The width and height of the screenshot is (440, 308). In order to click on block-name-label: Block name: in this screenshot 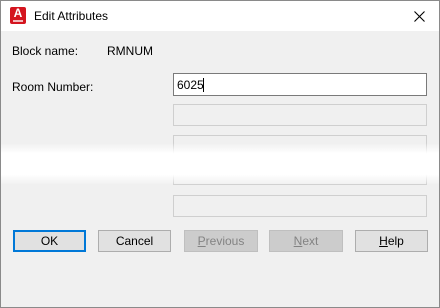, I will do `click(45, 51)`.